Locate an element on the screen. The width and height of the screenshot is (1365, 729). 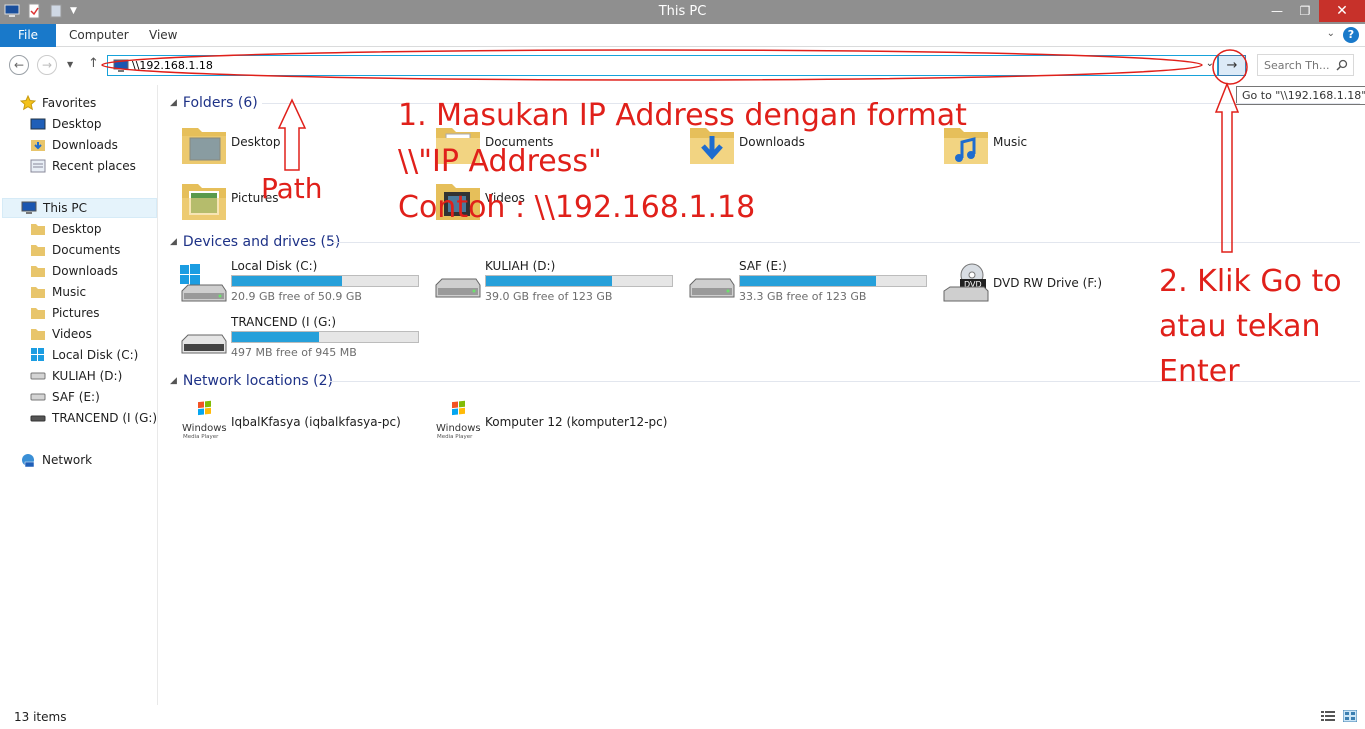
drive-icon is located at coordinates (38, 397).